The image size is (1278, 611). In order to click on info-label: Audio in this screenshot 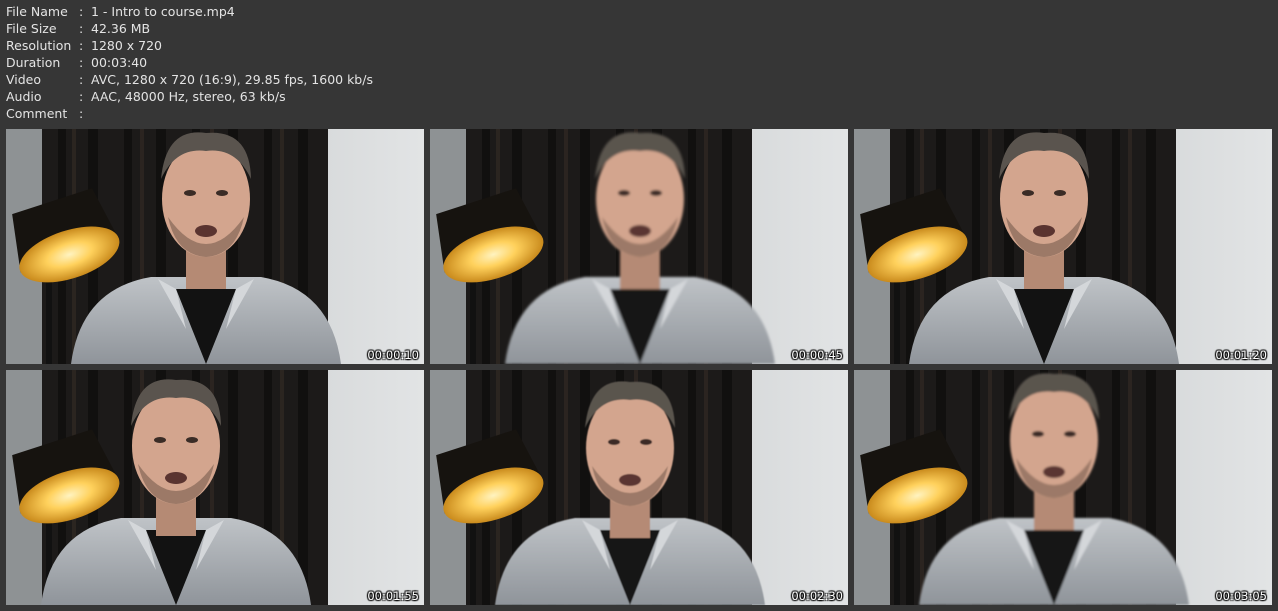, I will do `click(24, 96)`.